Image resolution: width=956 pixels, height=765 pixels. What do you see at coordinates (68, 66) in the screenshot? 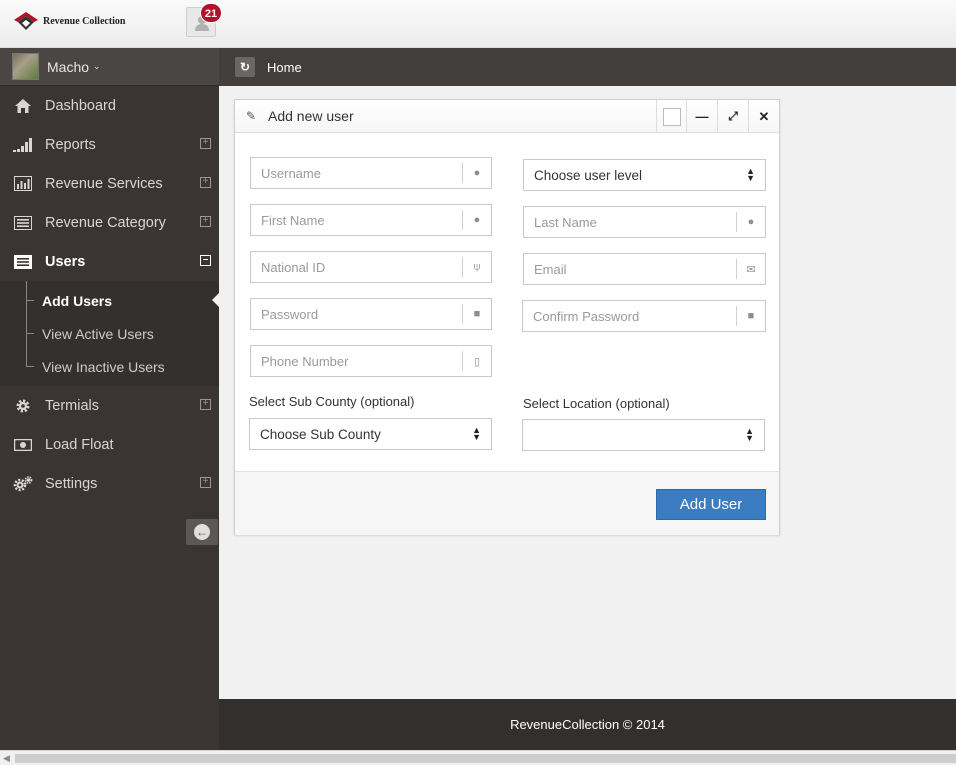
I see `user-name: Macho` at bounding box center [68, 66].